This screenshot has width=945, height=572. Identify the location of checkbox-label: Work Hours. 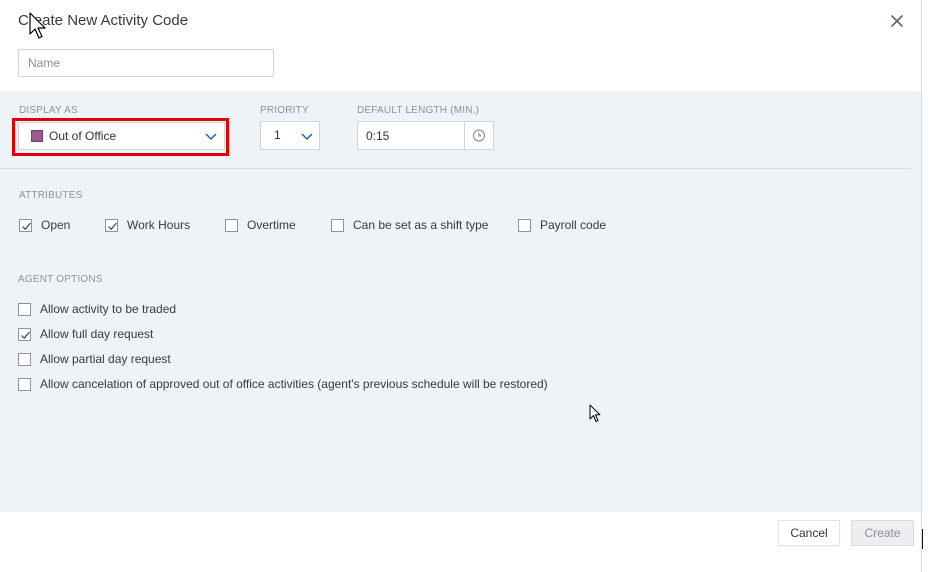
(159, 225).